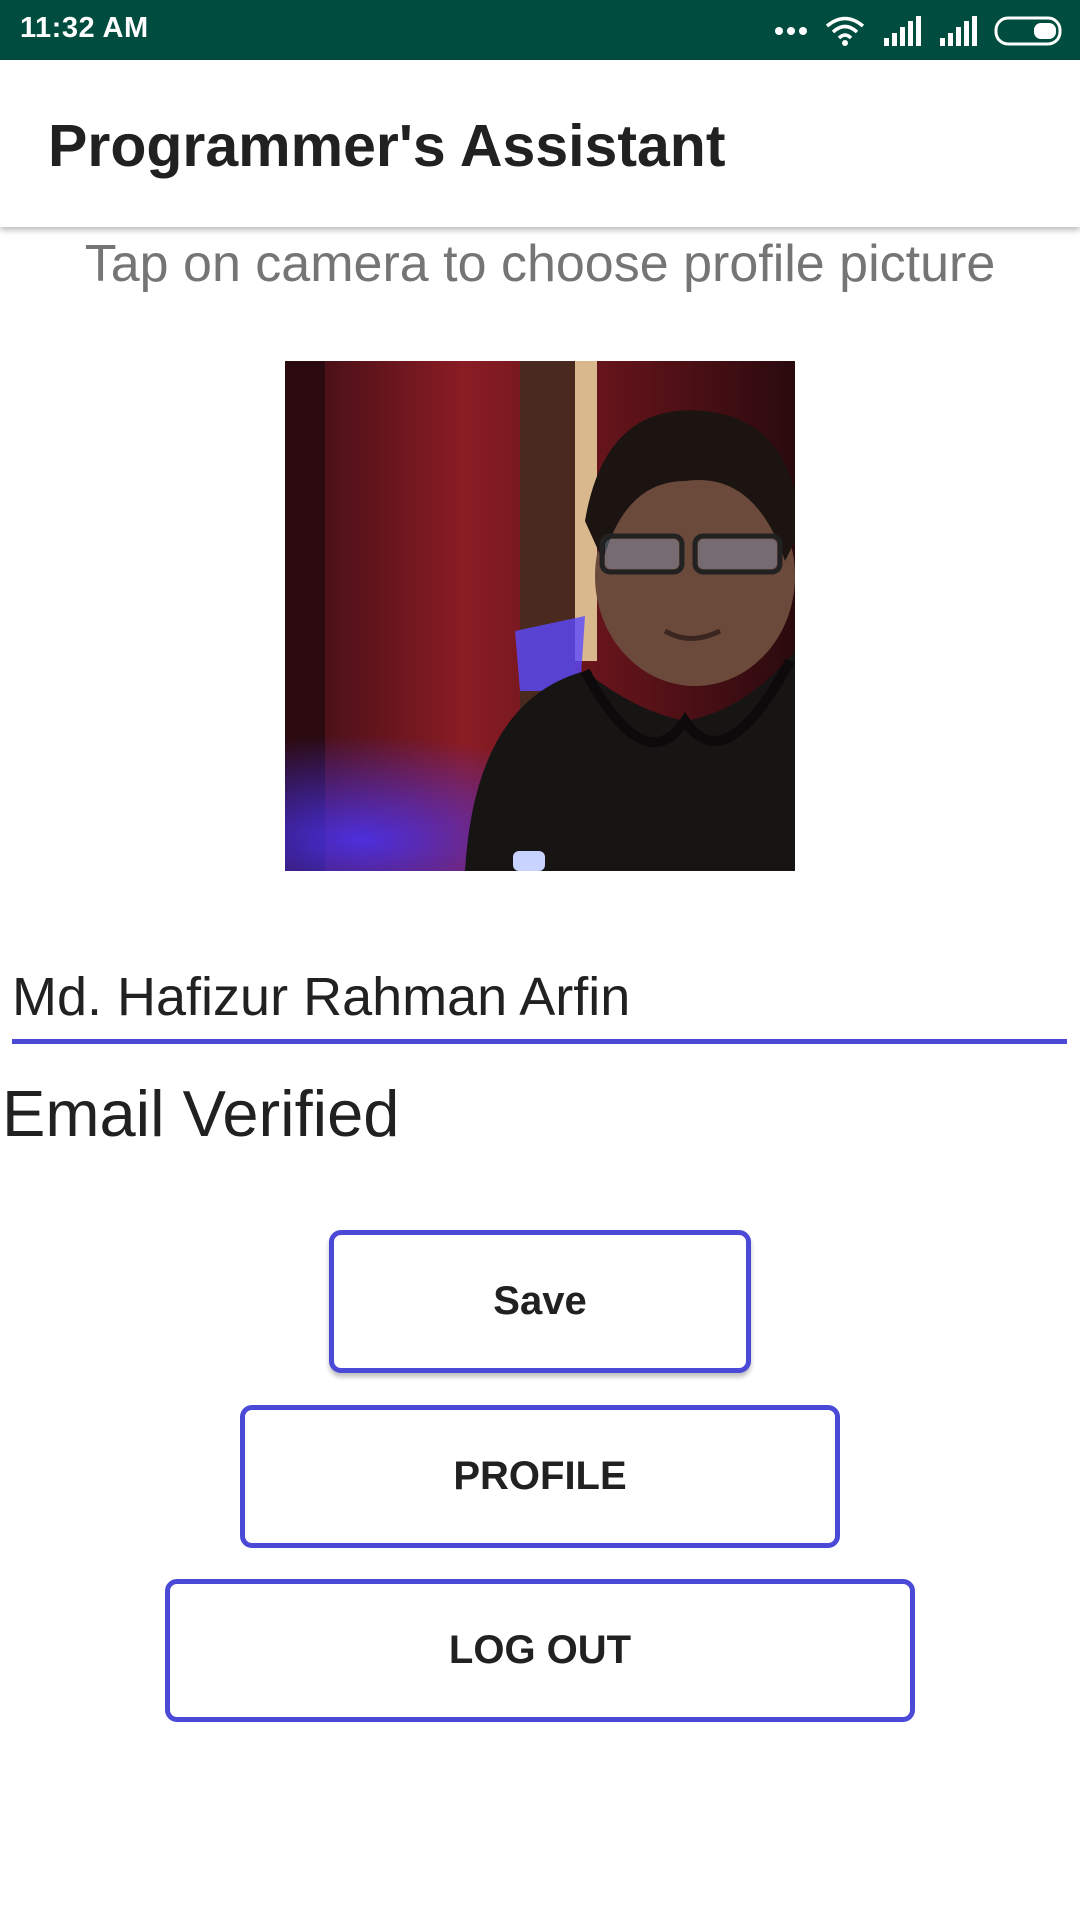 The height and width of the screenshot is (1920, 1080). I want to click on profile-picture-hint: Tap on camera to choose profile picture, so click(540, 264).